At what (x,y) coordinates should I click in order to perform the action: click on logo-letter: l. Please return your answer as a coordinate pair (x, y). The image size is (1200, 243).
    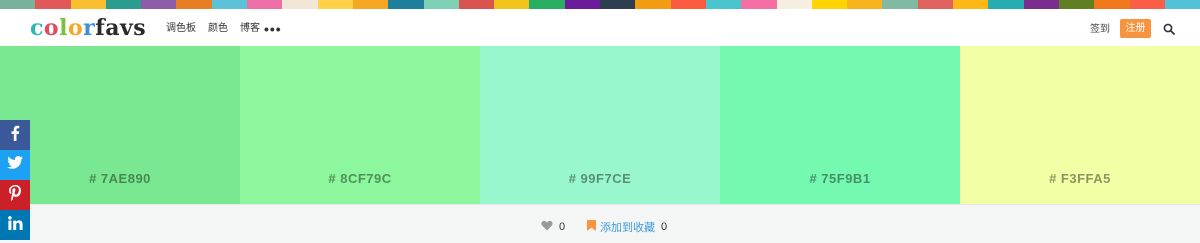
    Looking at the image, I should click on (63, 28).